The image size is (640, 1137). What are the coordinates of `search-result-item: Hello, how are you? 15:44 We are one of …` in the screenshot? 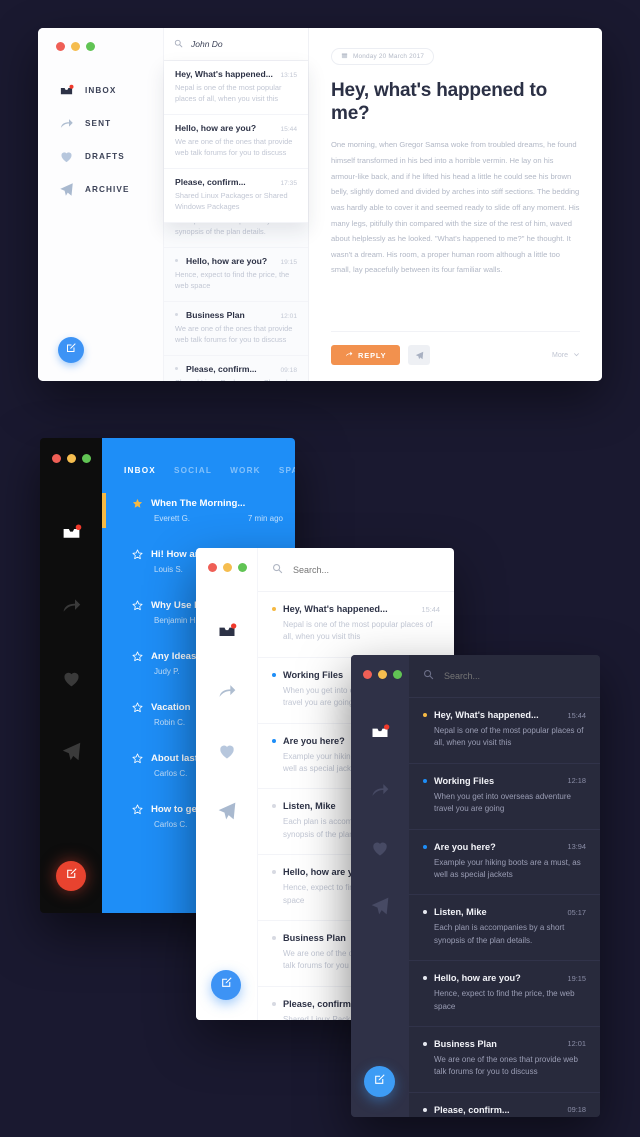 It's located at (236, 142).